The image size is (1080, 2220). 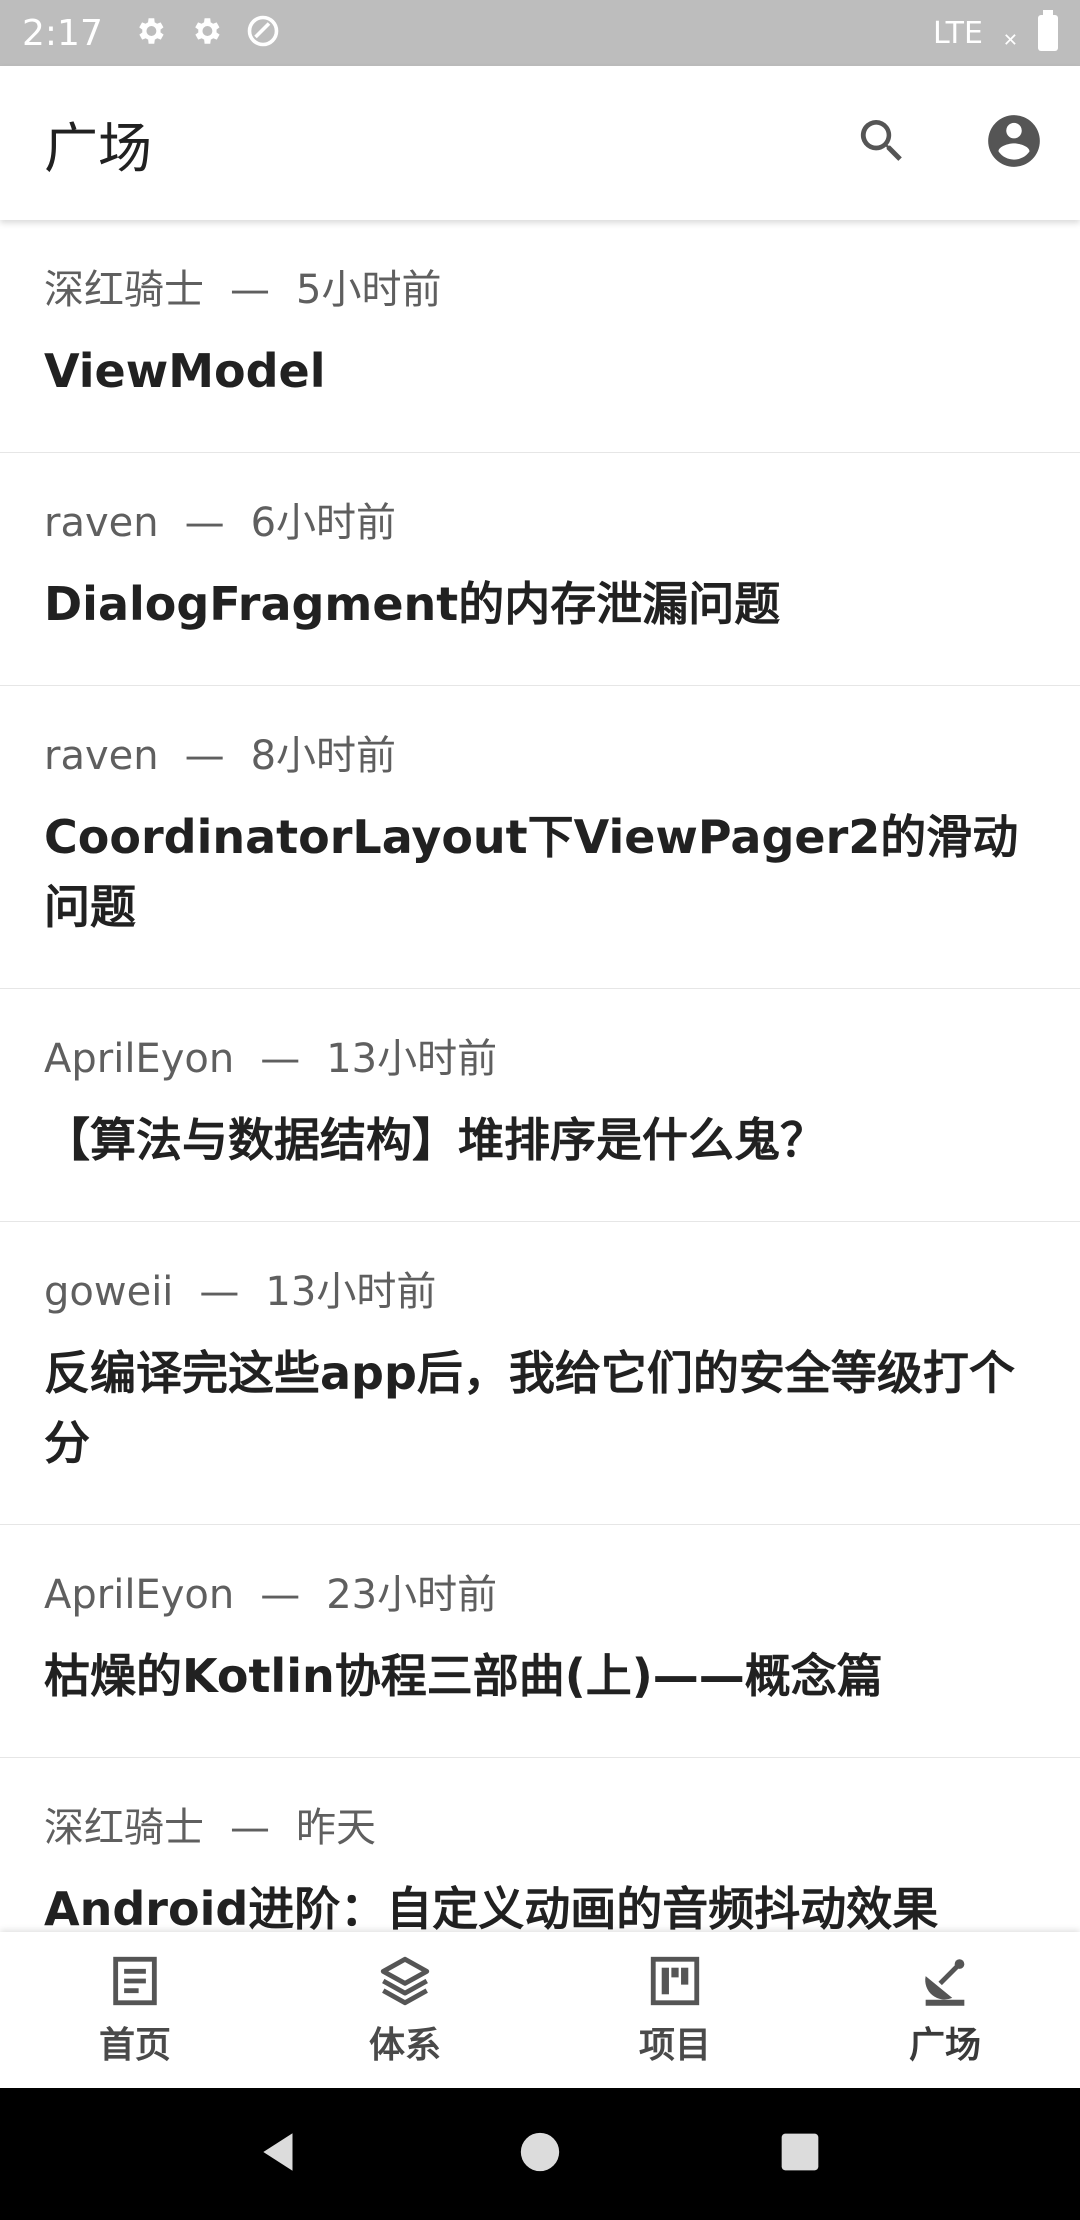 I want to click on search-button, so click(x=882, y=143).